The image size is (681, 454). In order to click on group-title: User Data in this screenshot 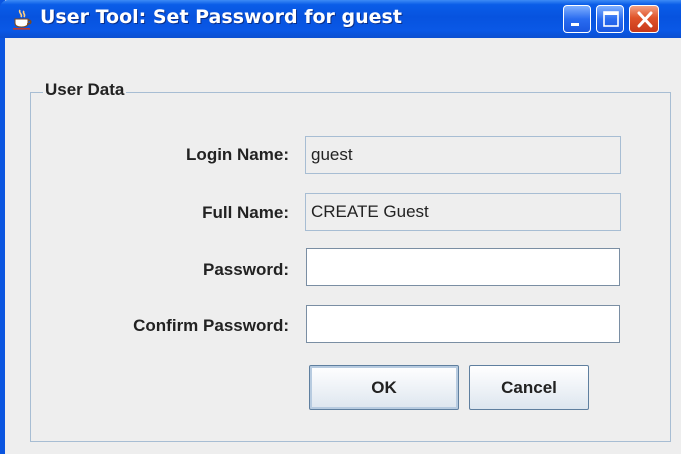, I will do `click(85, 90)`.